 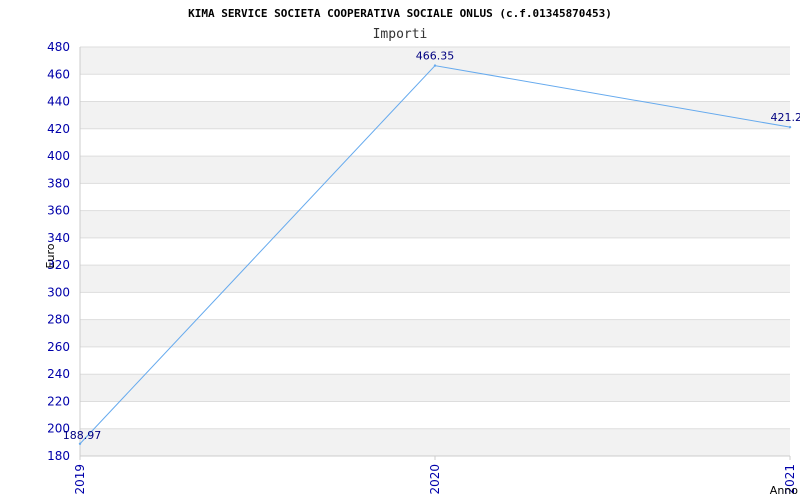 What do you see at coordinates (58, 456) in the screenshot?
I see `y-tick-label: 180` at bounding box center [58, 456].